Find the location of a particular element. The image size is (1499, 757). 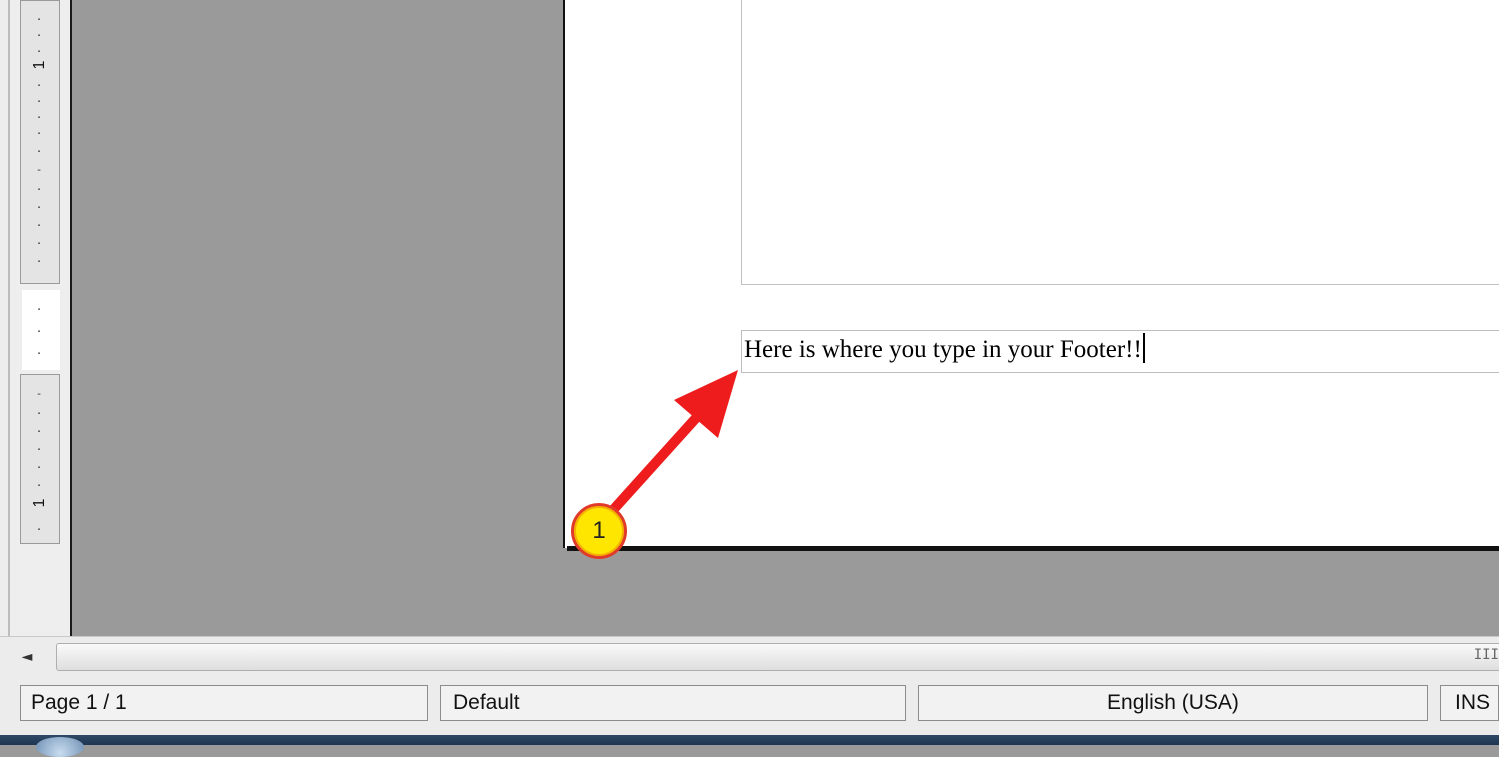

scroll-grip-icon: III is located at coordinates (1486, 655).